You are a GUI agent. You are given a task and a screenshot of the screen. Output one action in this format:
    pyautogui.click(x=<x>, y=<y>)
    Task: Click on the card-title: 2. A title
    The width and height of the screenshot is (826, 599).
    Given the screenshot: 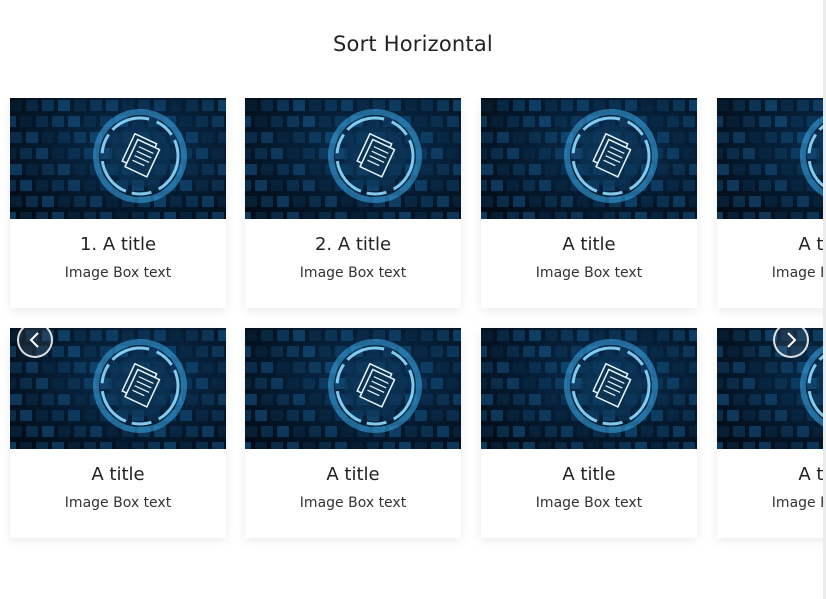 What is the action you would take?
    pyautogui.click(x=353, y=244)
    